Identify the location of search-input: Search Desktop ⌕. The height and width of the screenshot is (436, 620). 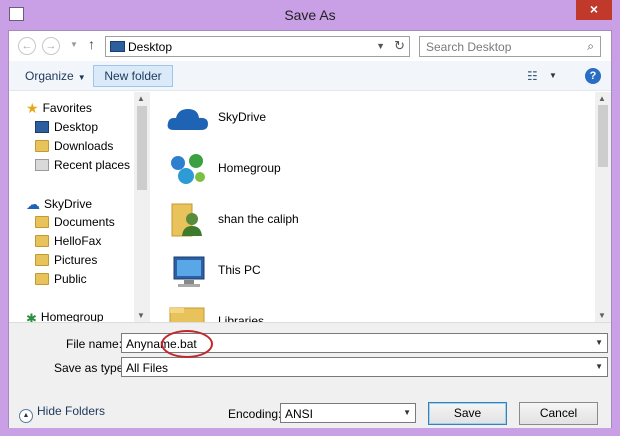
(510, 46).